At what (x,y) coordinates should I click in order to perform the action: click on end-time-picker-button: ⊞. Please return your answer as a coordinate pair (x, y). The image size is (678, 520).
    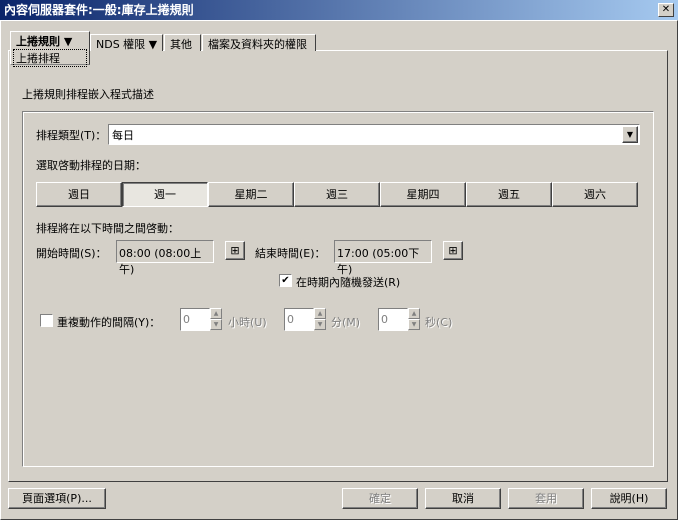
    Looking at the image, I should click on (453, 250).